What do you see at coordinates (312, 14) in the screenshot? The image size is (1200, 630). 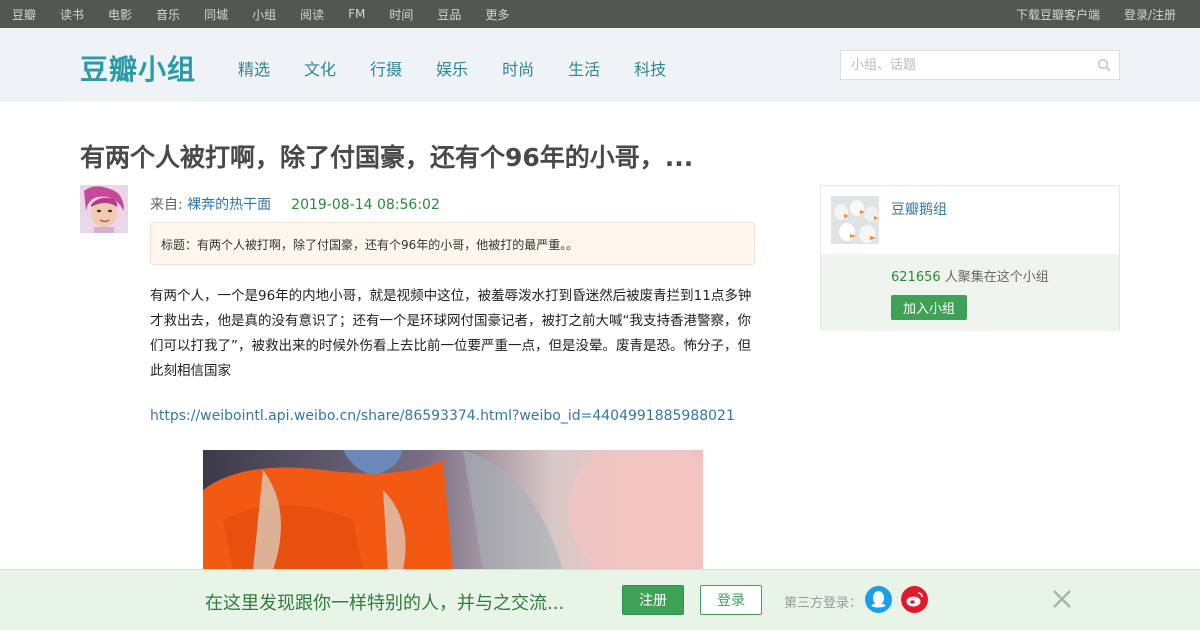 I see `site-nav-link: 阅读` at bounding box center [312, 14].